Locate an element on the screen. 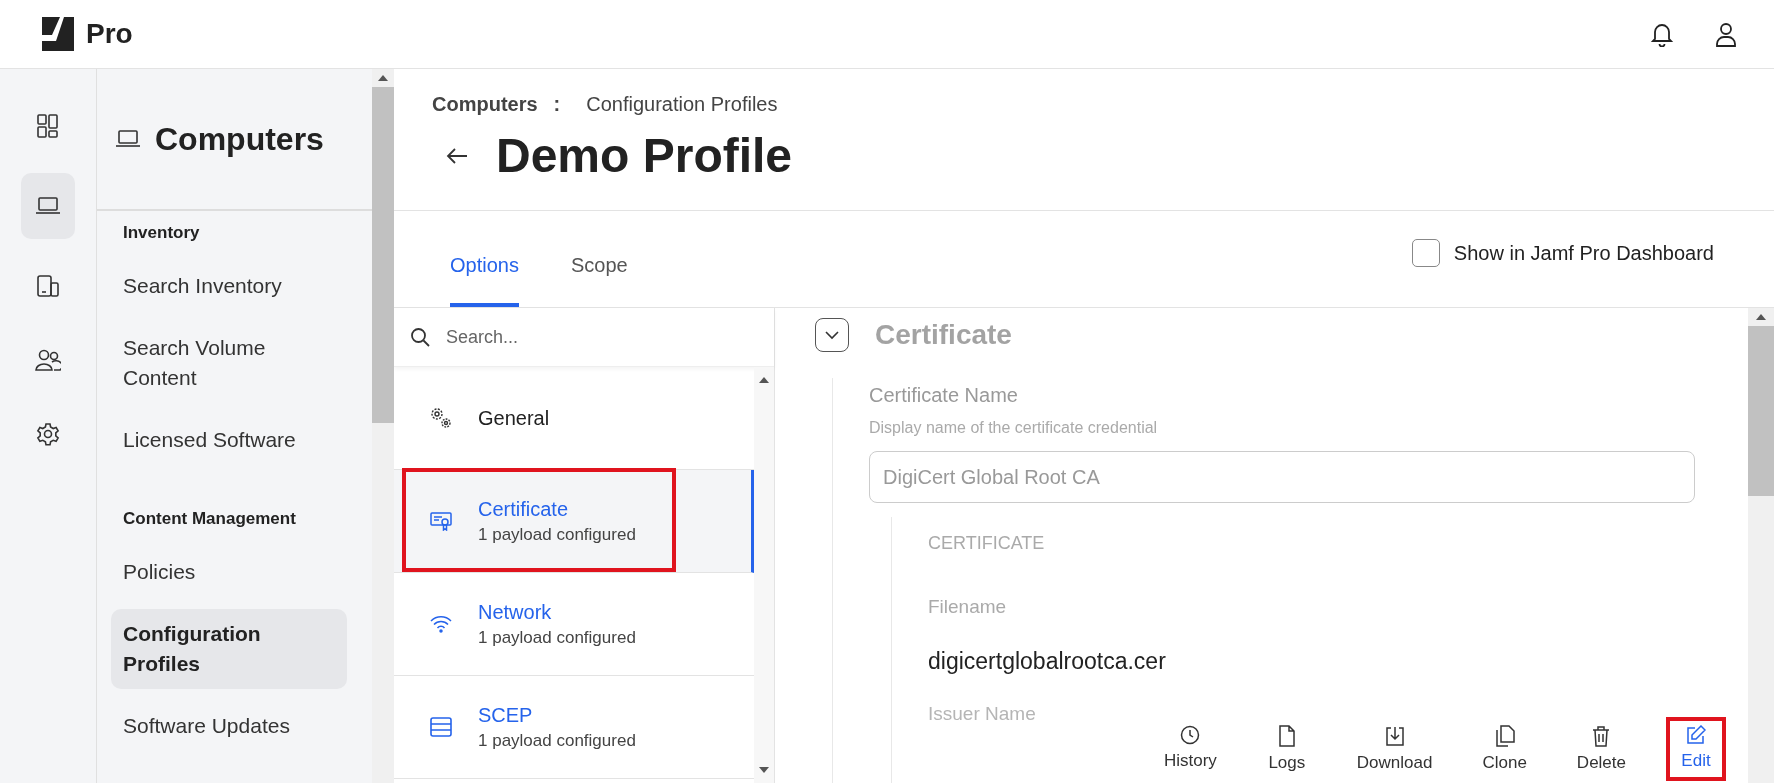  file-icon is located at coordinates (1286, 736).